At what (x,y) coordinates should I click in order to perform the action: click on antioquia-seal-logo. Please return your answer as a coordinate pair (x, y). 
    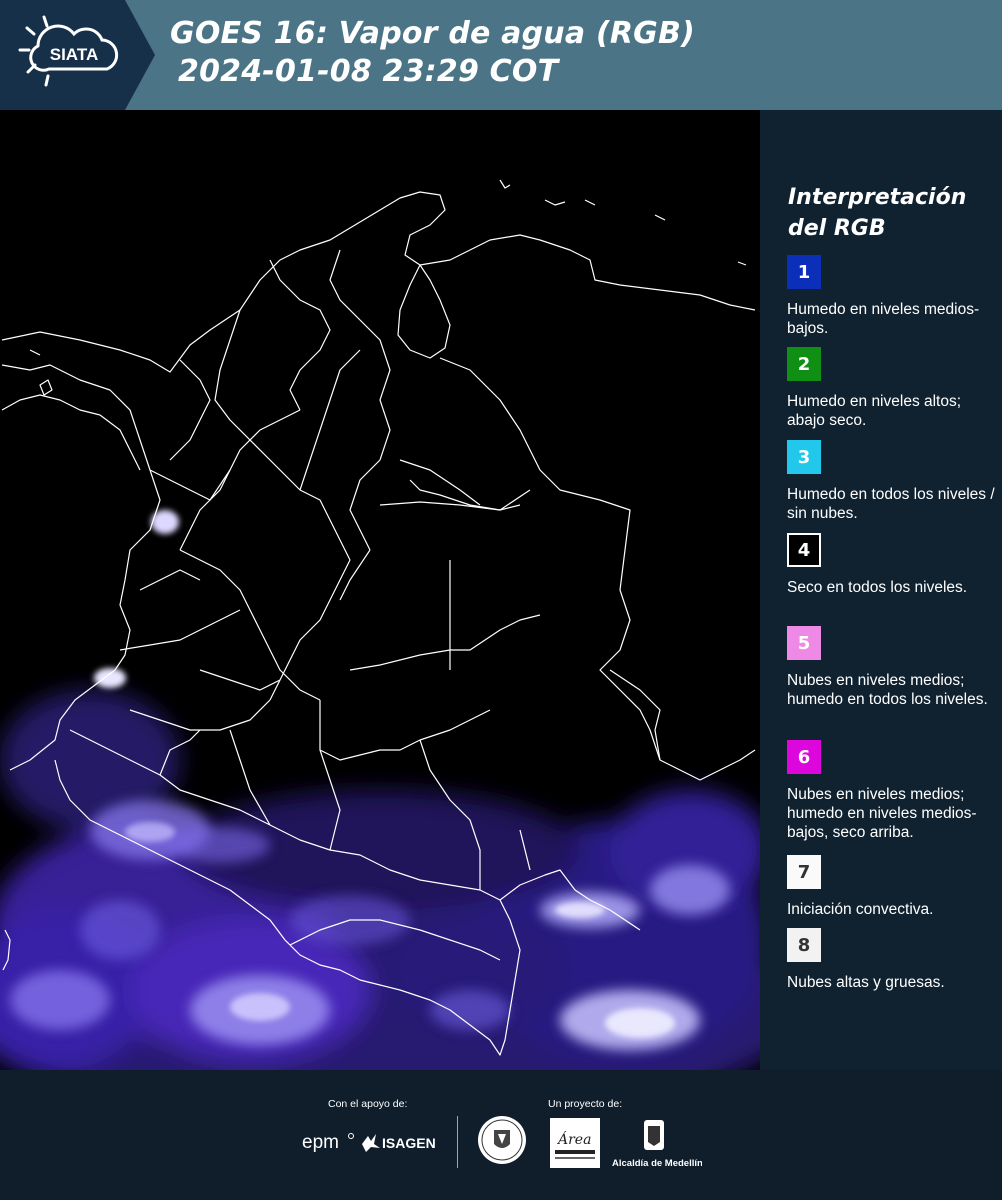
    Looking at the image, I should click on (502, 1142).